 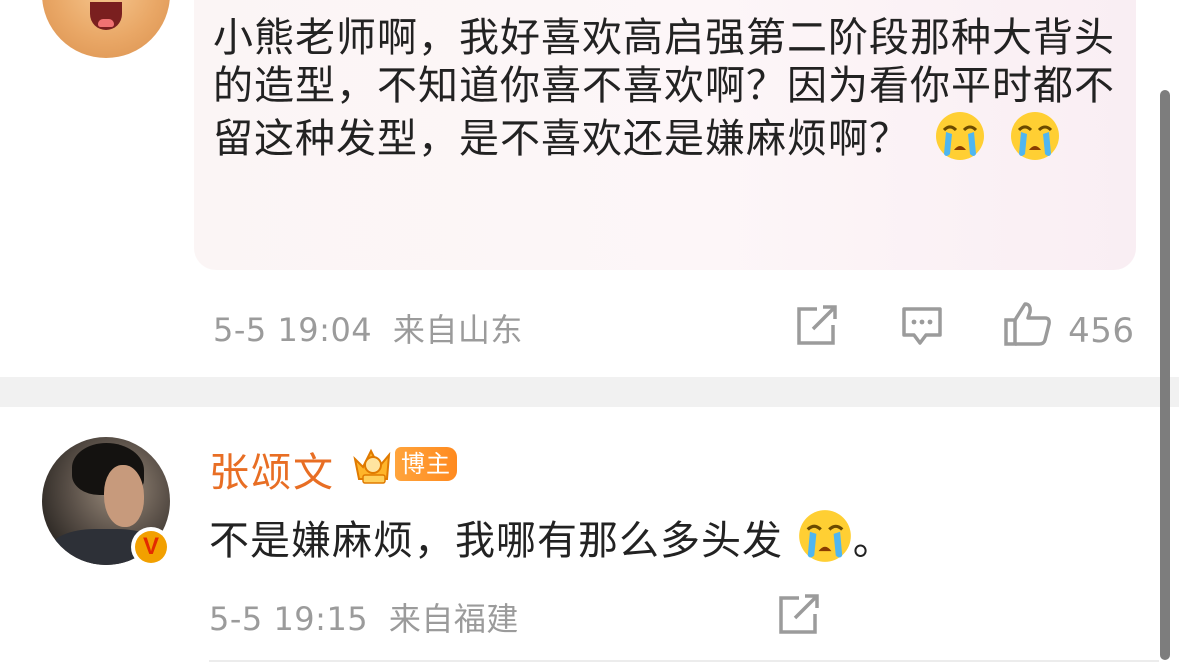 What do you see at coordinates (1165, 375) in the screenshot?
I see `scrollbar` at bounding box center [1165, 375].